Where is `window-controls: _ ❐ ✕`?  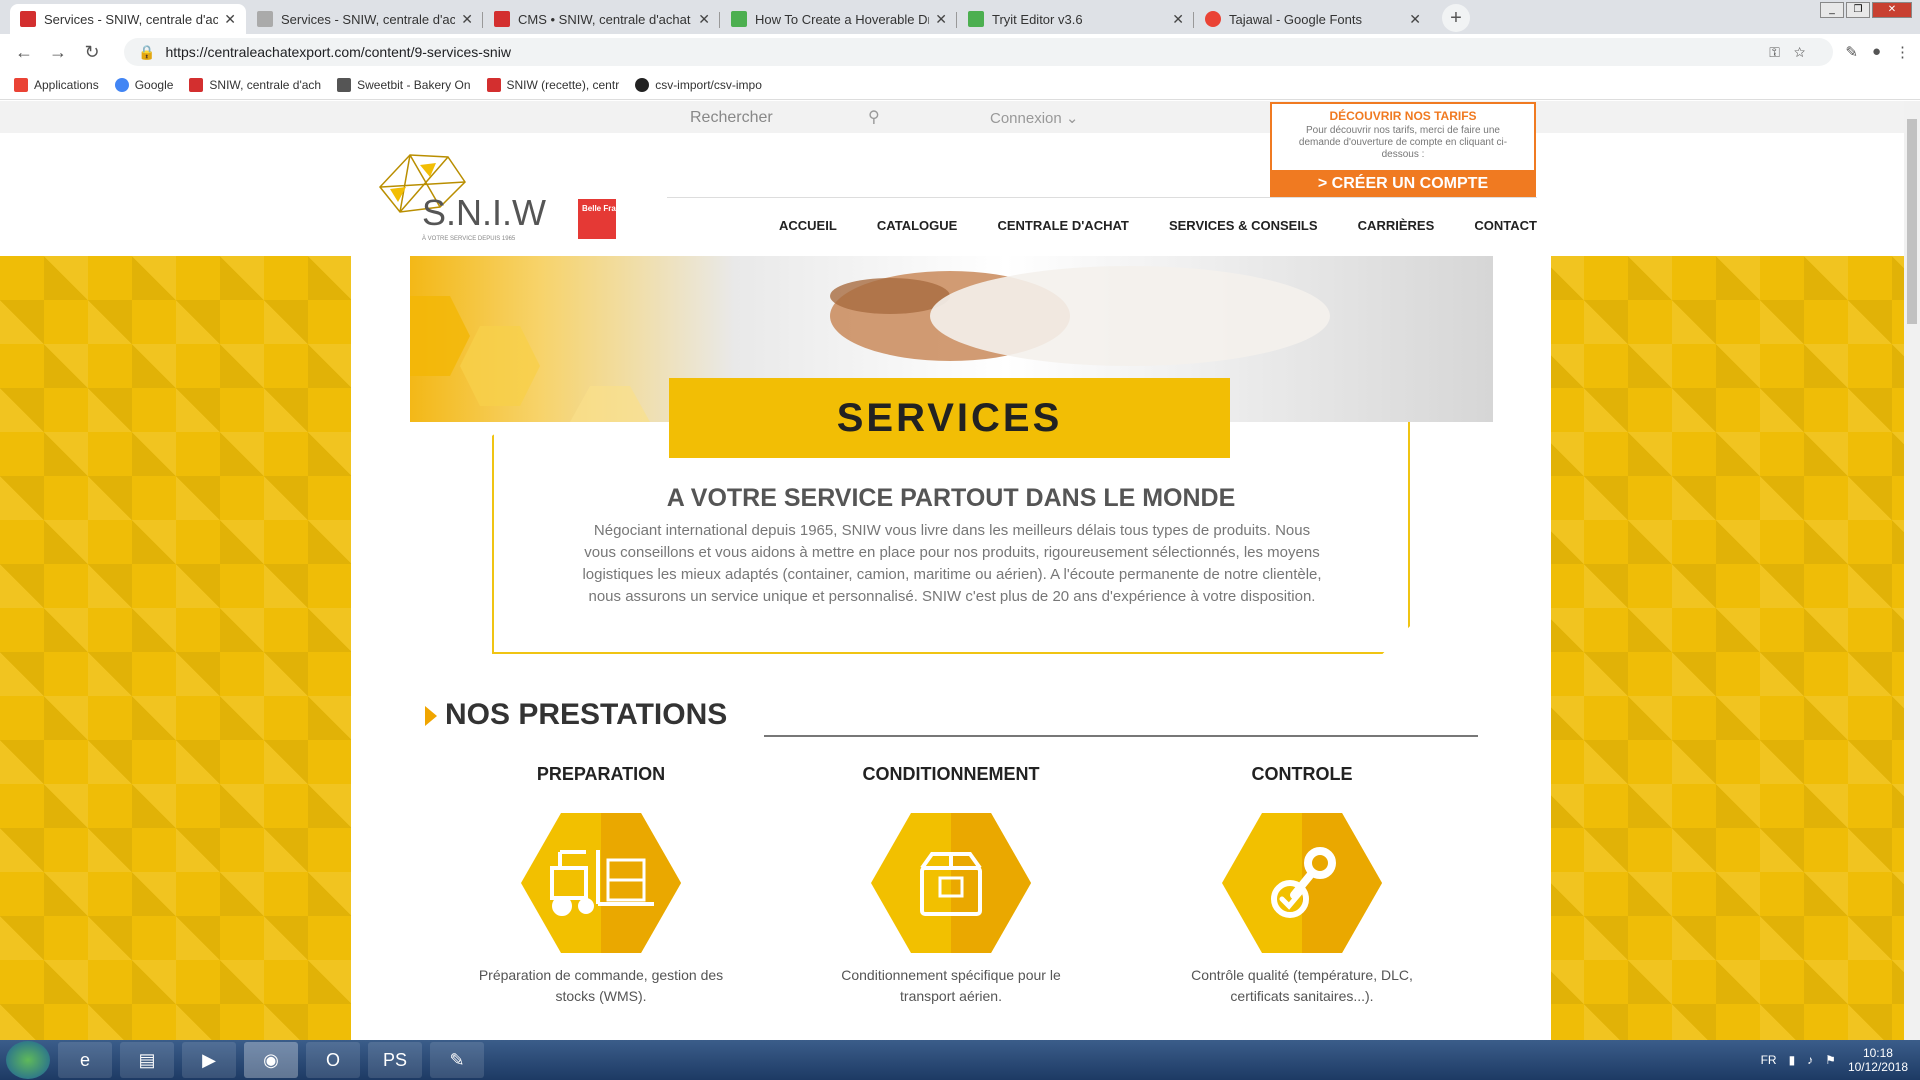
window-controls: _ ❐ ✕ is located at coordinates (1866, 10).